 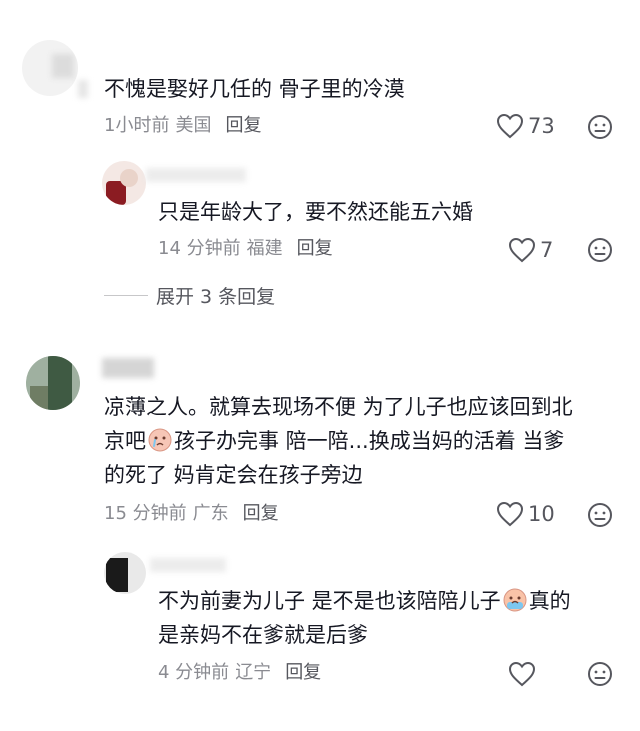 I want to click on comment-text: 的死了 妈肯定会在孩子旁边, so click(x=233, y=475).